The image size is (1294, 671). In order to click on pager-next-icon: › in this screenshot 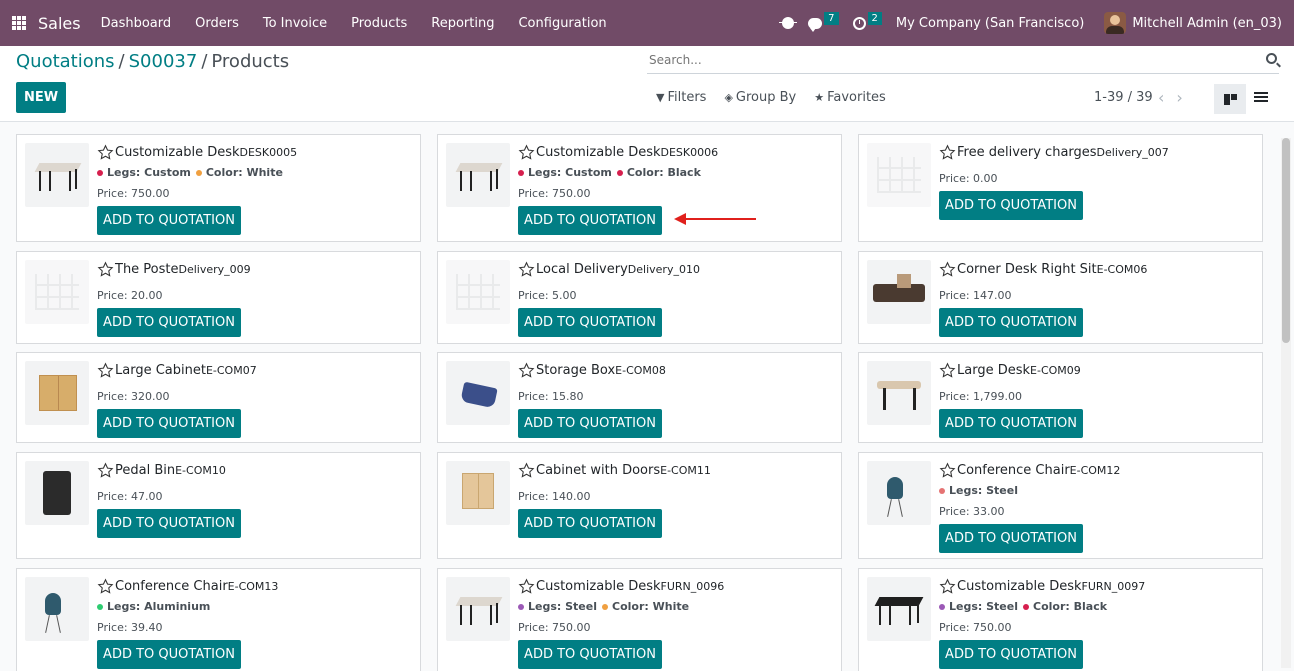, I will do `click(1179, 97)`.